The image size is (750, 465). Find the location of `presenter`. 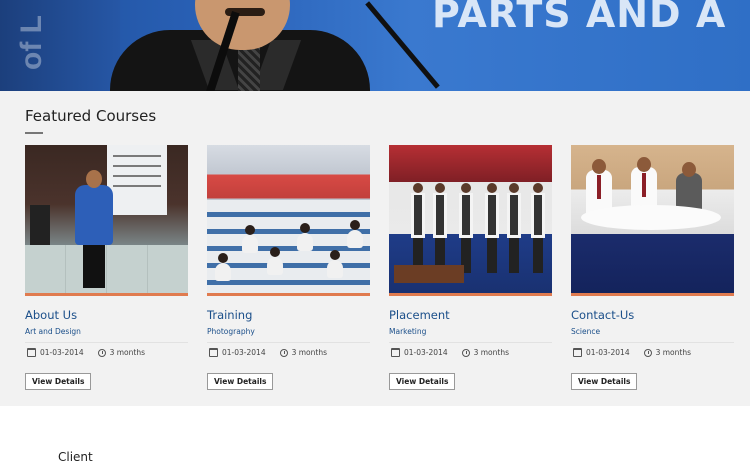

presenter is located at coordinates (94, 215).